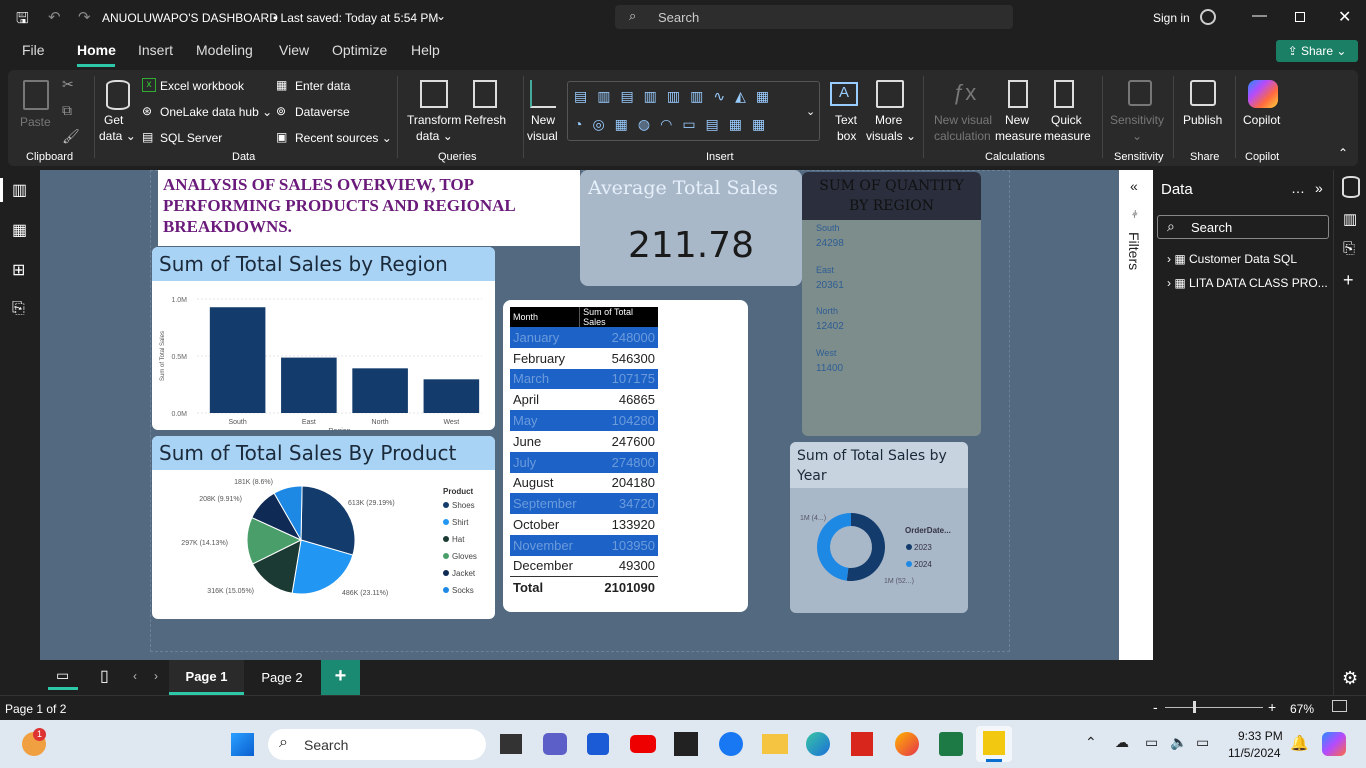  What do you see at coordinates (584, 504) in the screenshot?
I see `table-row: September 34720` at bounding box center [584, 504].